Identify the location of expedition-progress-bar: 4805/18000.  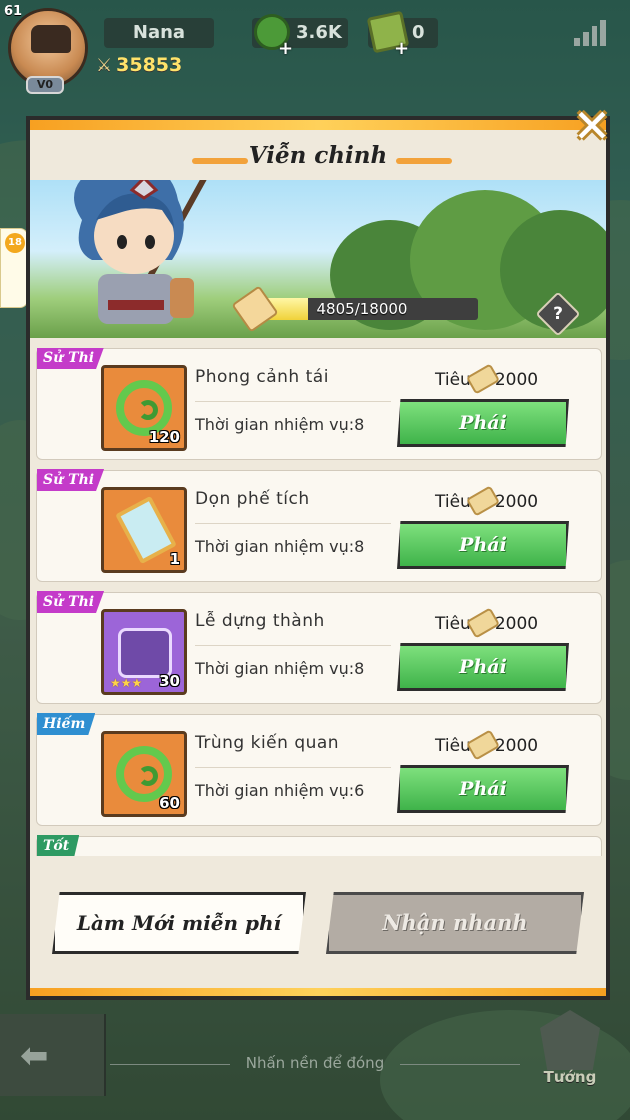
(362, 309).